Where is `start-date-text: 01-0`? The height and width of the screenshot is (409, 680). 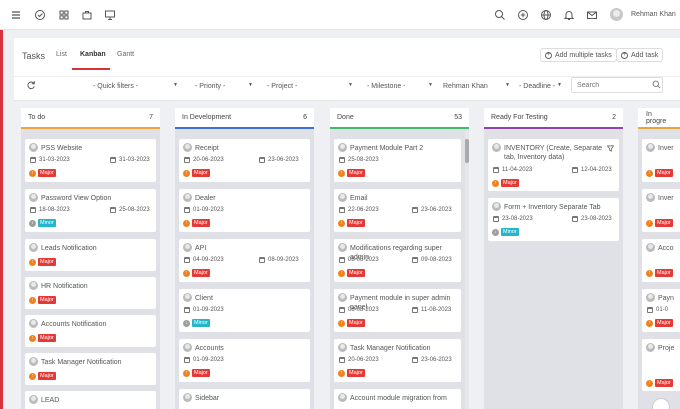
start-date-text: 01-0 is located at coordinates (662, 310).